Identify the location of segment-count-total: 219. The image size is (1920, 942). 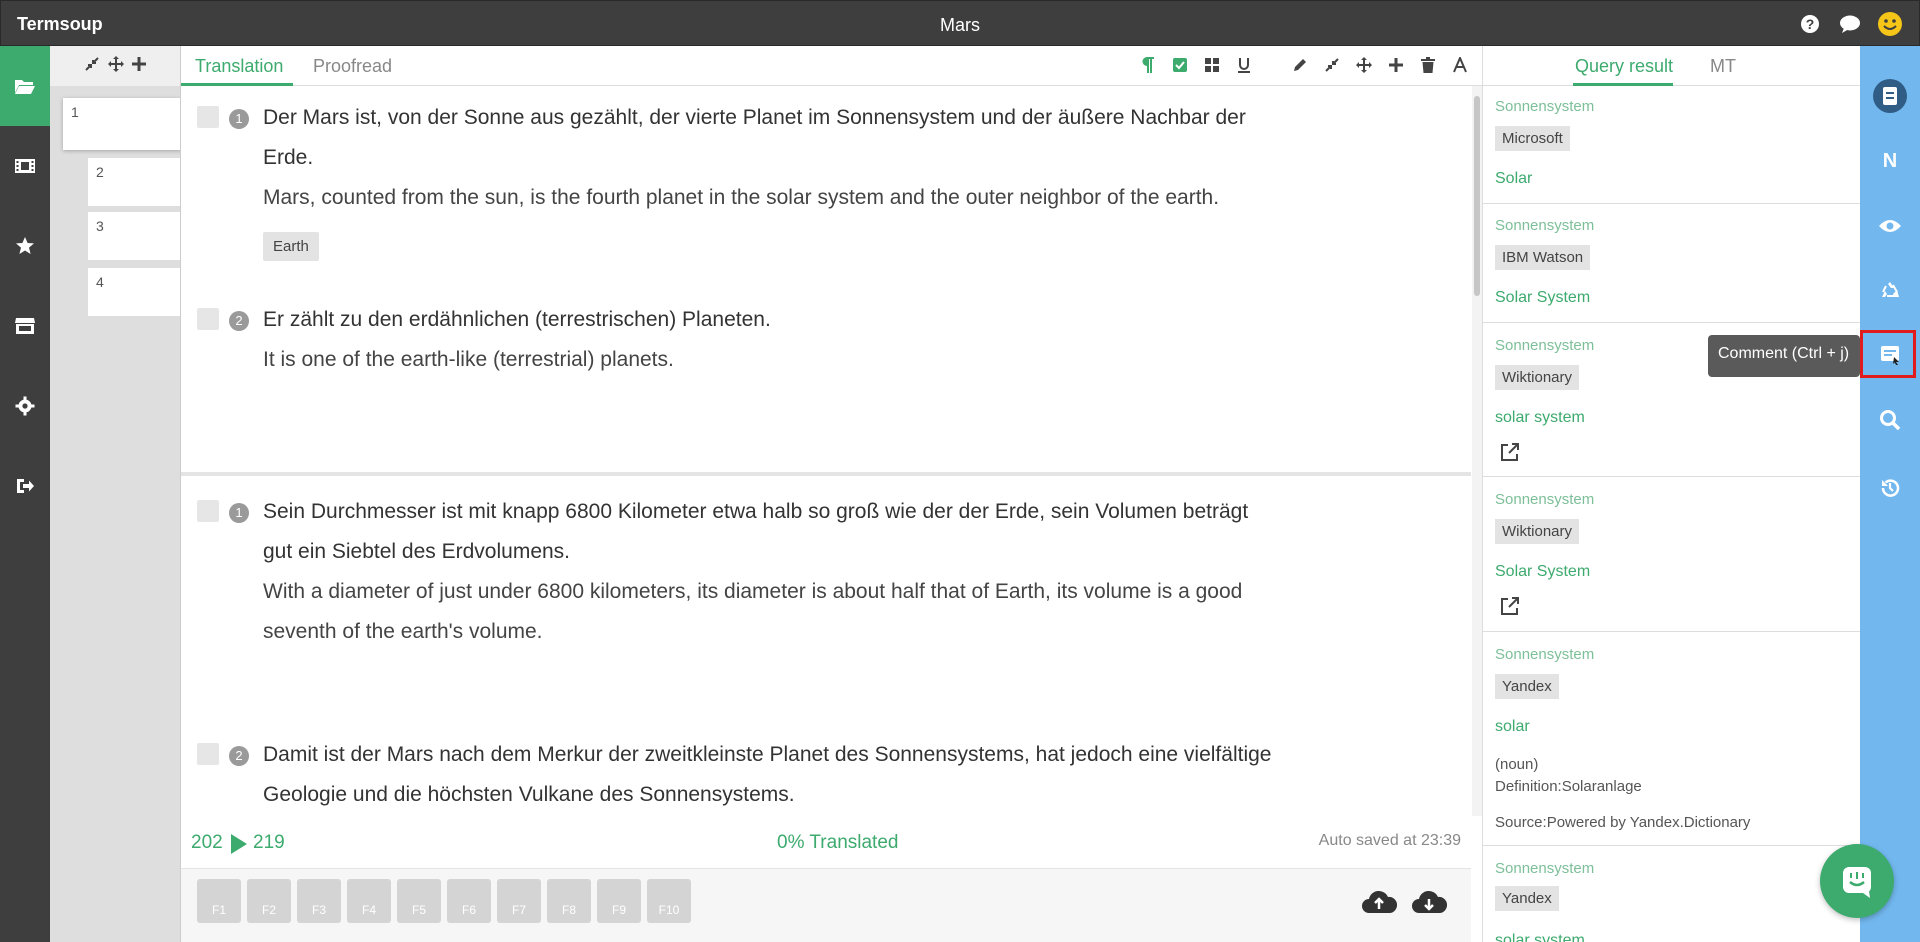
(269, 842).